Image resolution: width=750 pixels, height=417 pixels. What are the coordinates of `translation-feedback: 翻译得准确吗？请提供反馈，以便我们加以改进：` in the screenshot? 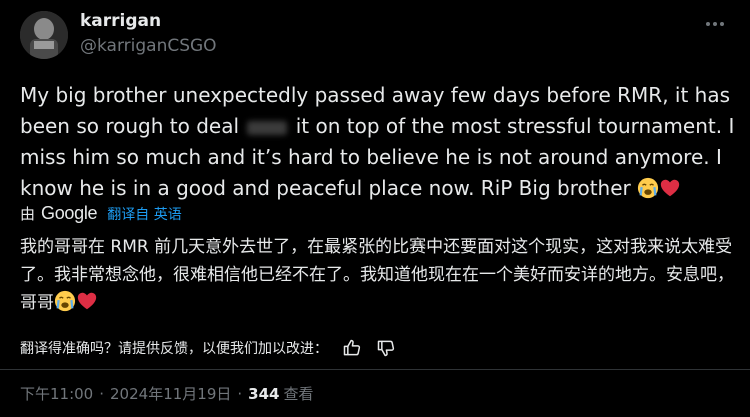 It's located at (208, 348).